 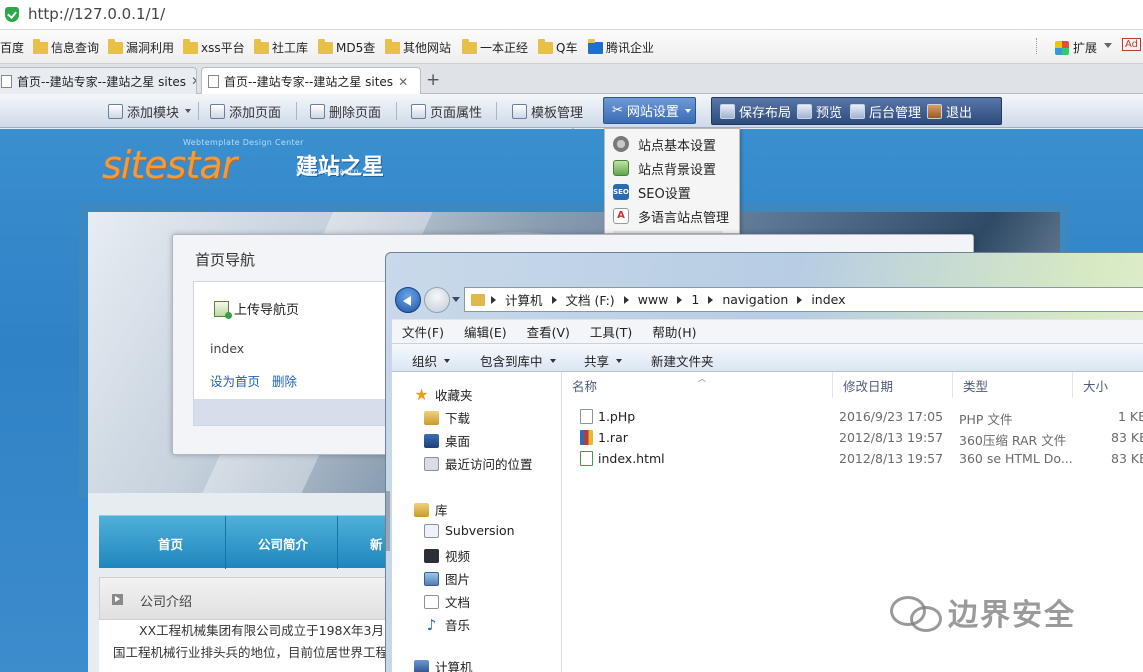 What do you see at coordinates (1132, 44) in the screenshot?
I see `adblock-icon: Ad` at bounding box center [1132, 44].